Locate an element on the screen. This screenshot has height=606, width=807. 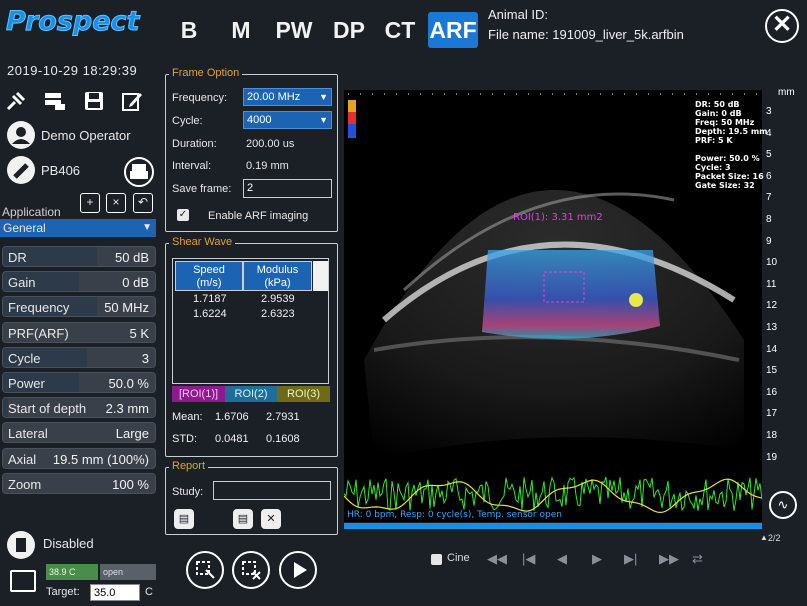
server-icon is located at coordinates (54, 101).